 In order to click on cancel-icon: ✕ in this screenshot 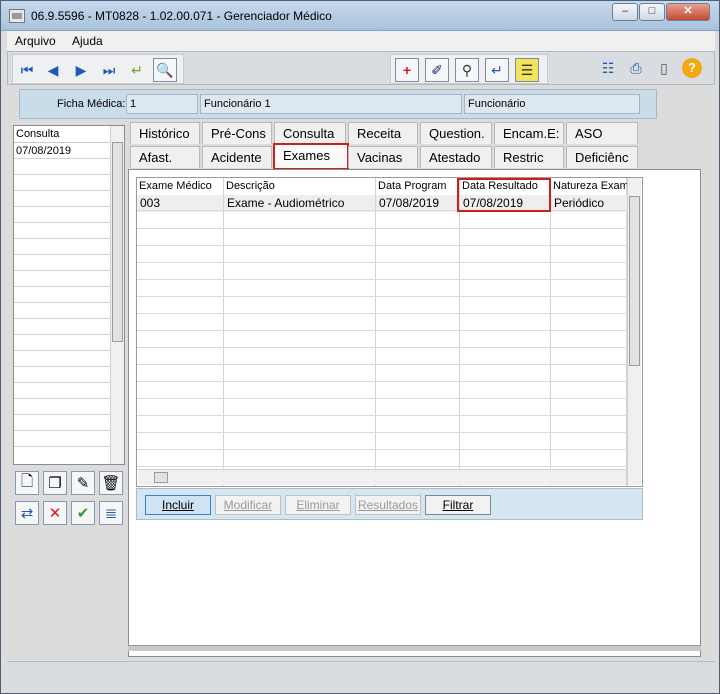, I will do `click(55, 513)`.